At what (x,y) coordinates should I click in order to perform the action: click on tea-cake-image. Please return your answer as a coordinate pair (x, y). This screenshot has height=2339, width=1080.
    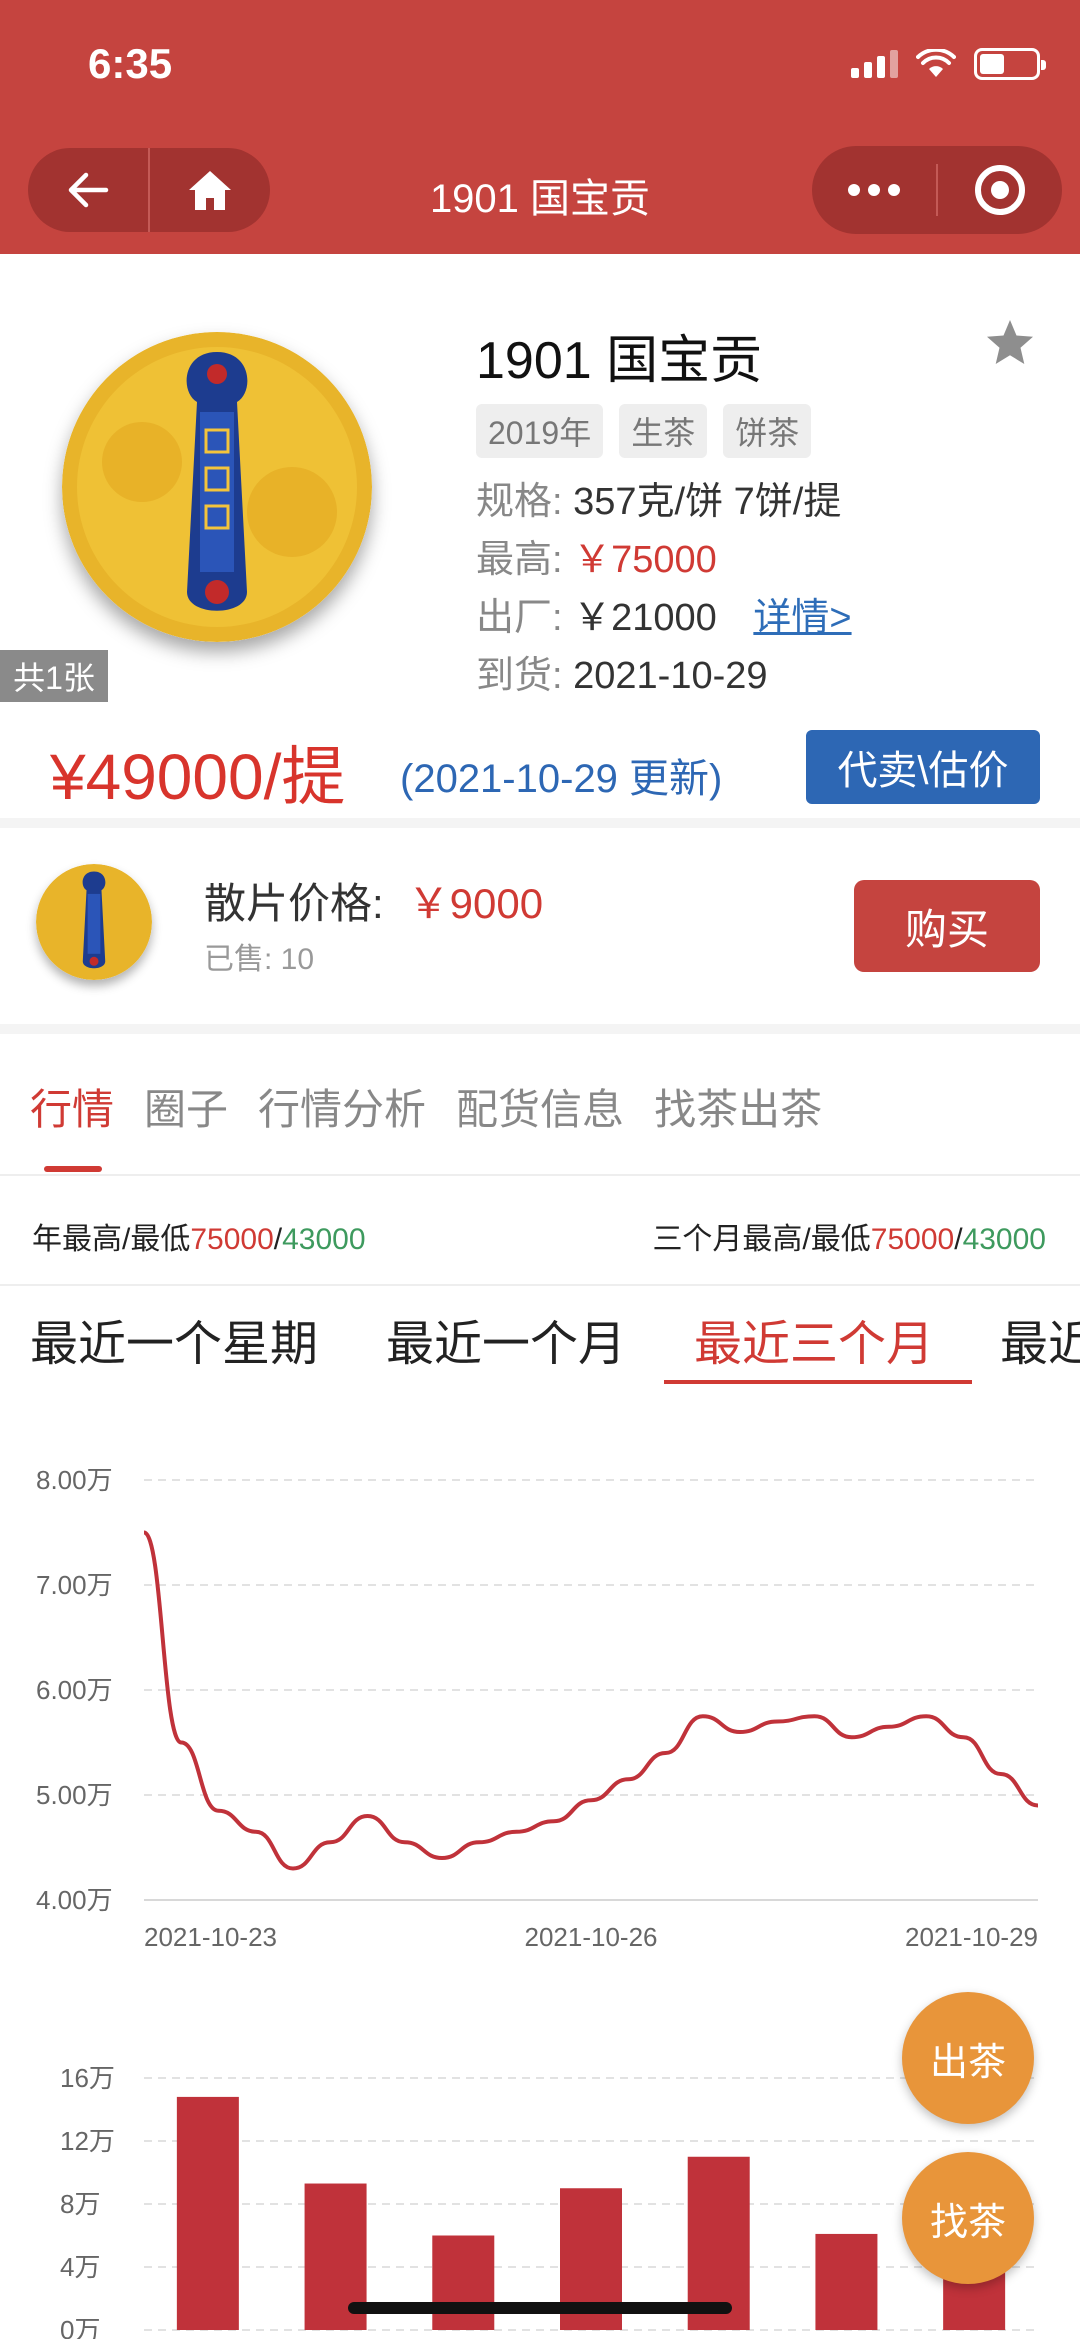
    Looking at the image, I should click on (217, 487).